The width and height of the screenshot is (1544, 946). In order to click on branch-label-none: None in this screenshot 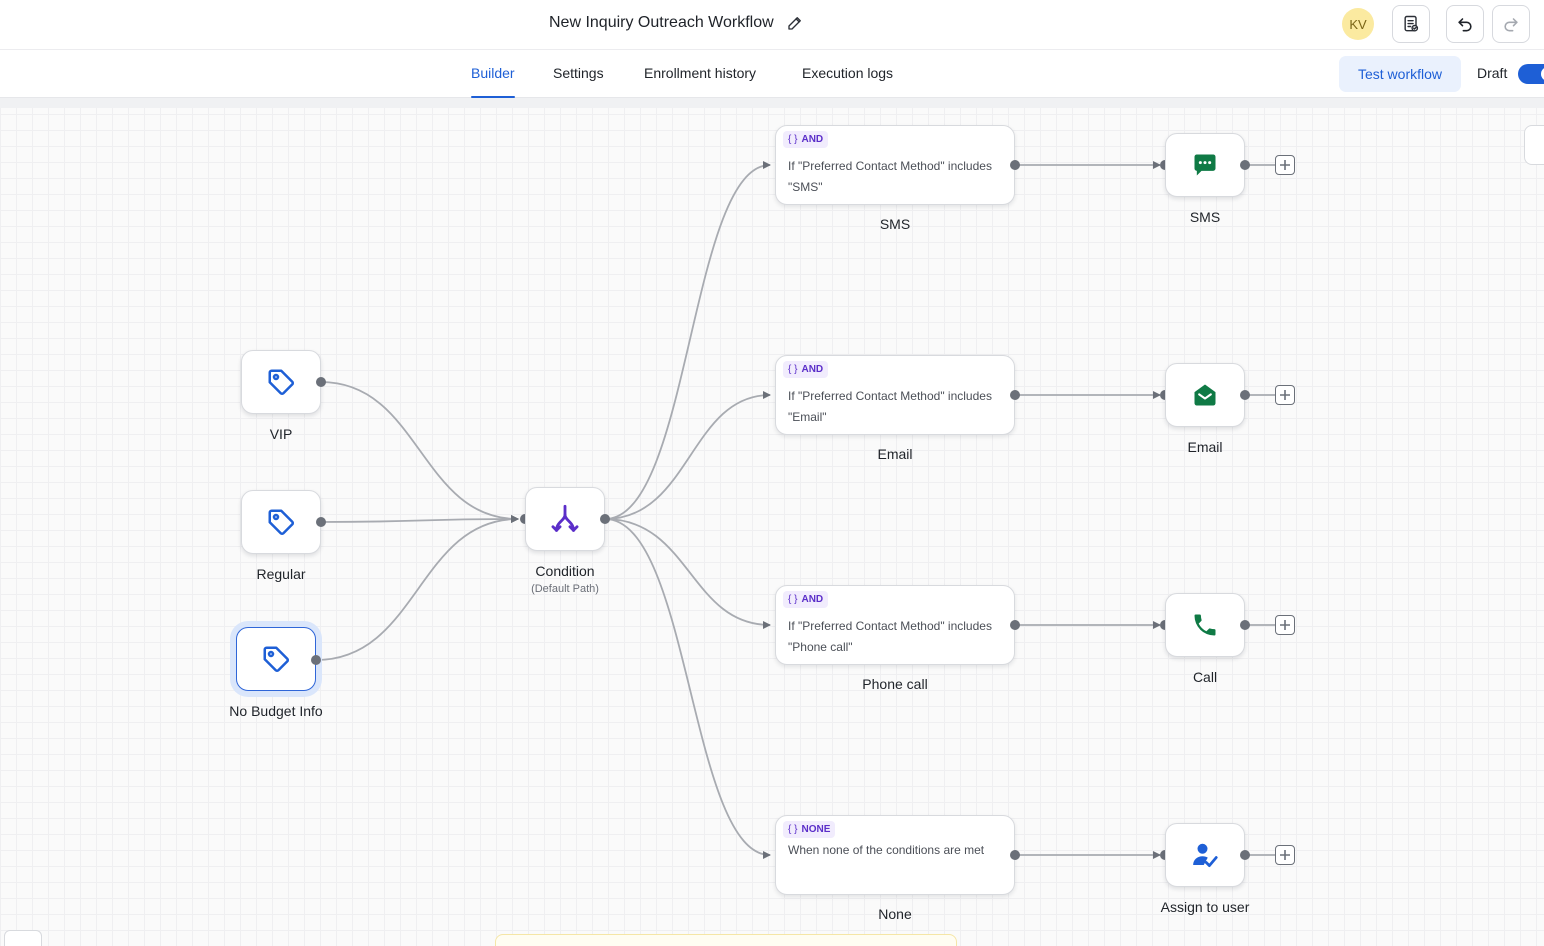, I will do `click(895, 914)`.